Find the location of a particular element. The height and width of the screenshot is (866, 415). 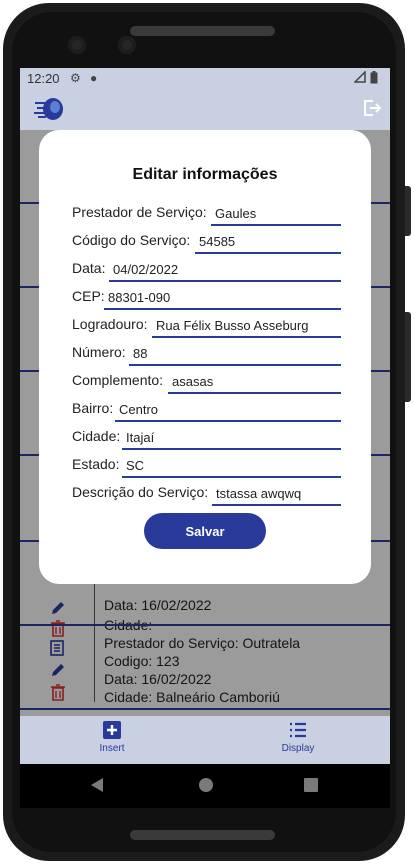

dialog-title: Editar informações is located at coordinates (205, 174).